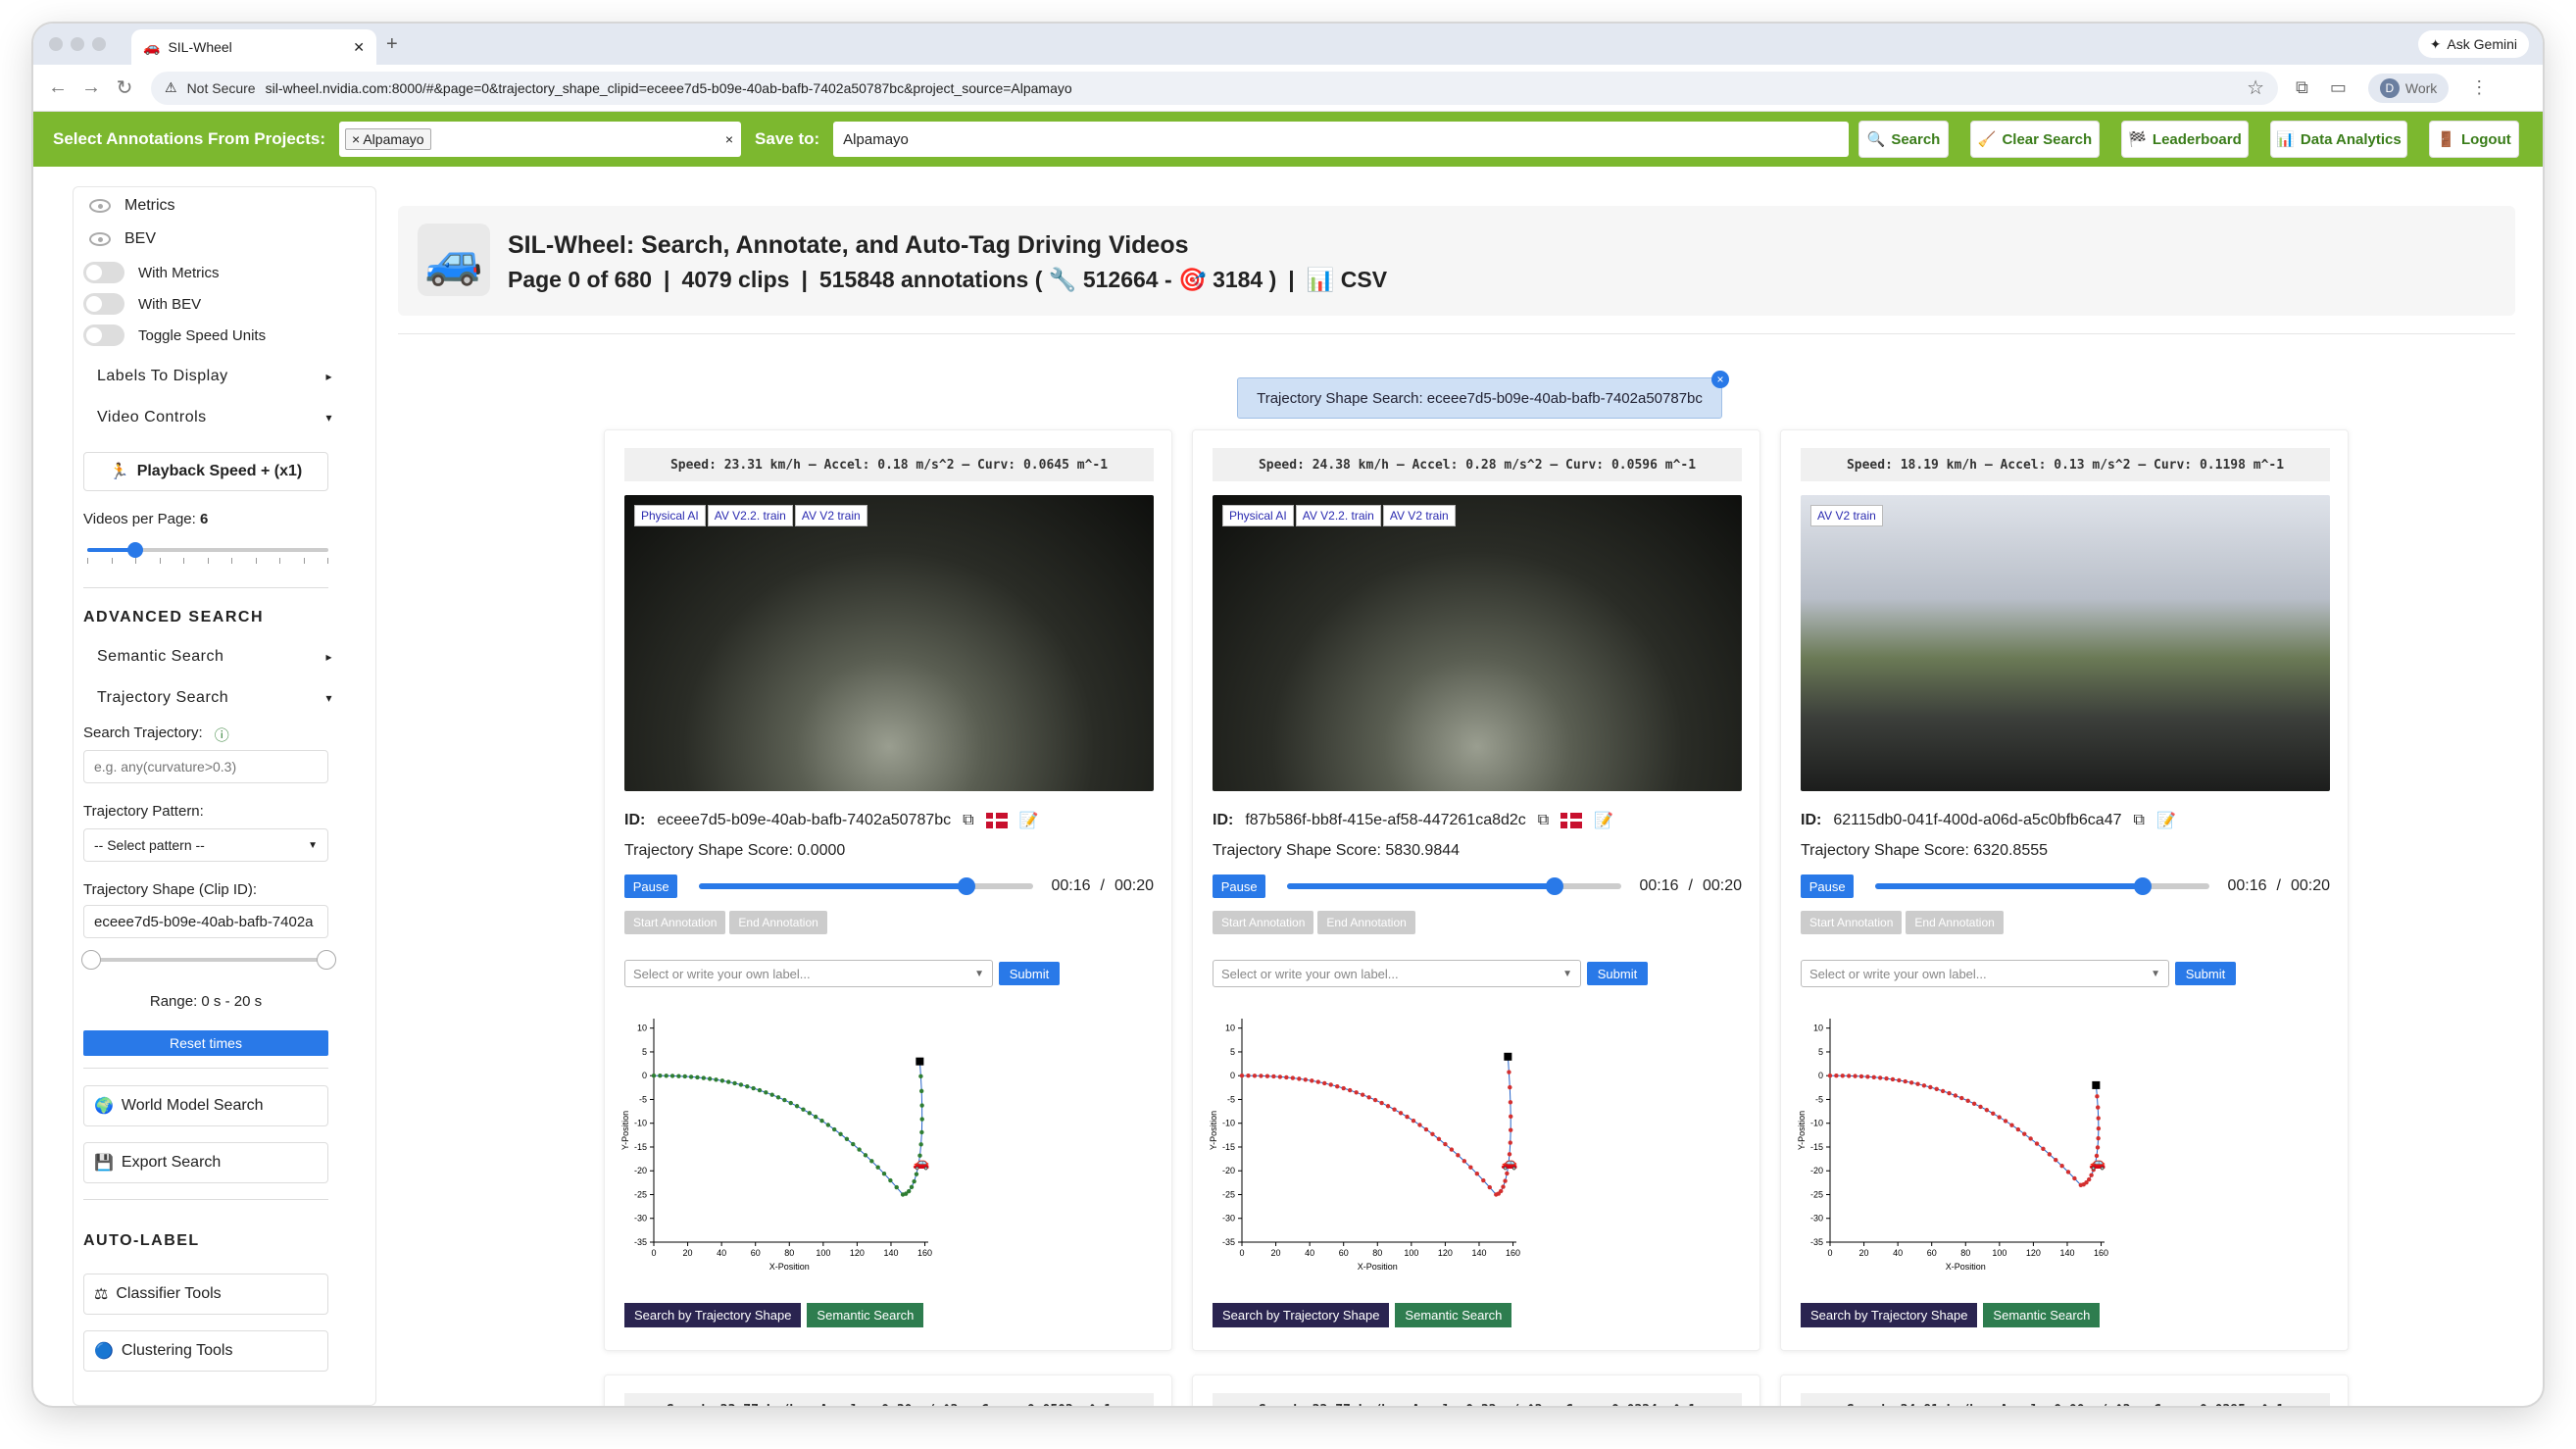 The width and height of the screenshot is (2576, 1449). I want to click on extensions-icon: ⧉, so click(2302, 87).